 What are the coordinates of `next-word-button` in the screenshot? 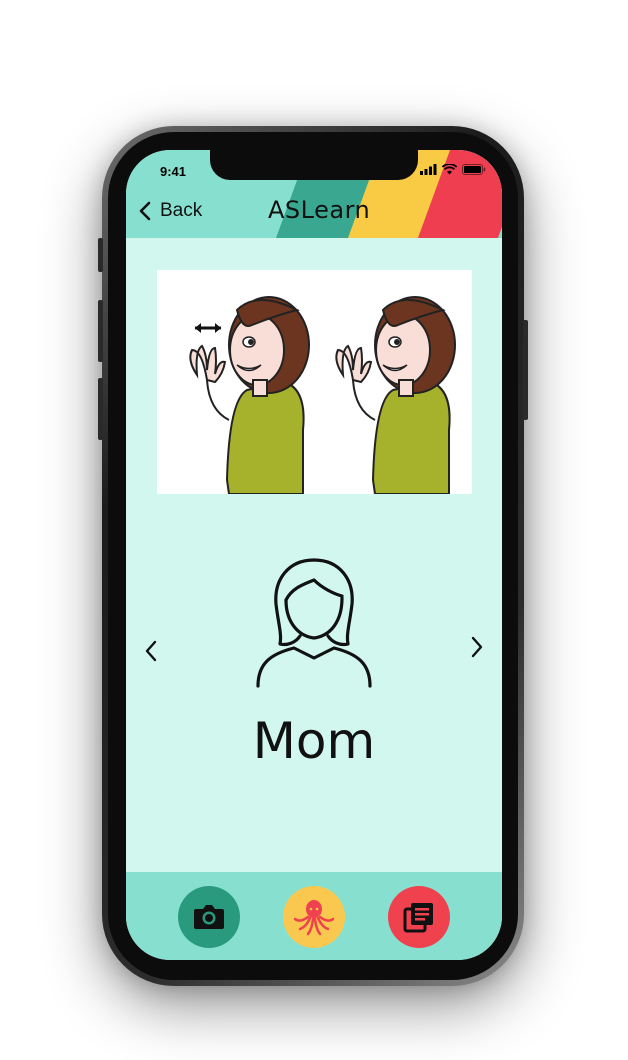 It's located at (477, 647).